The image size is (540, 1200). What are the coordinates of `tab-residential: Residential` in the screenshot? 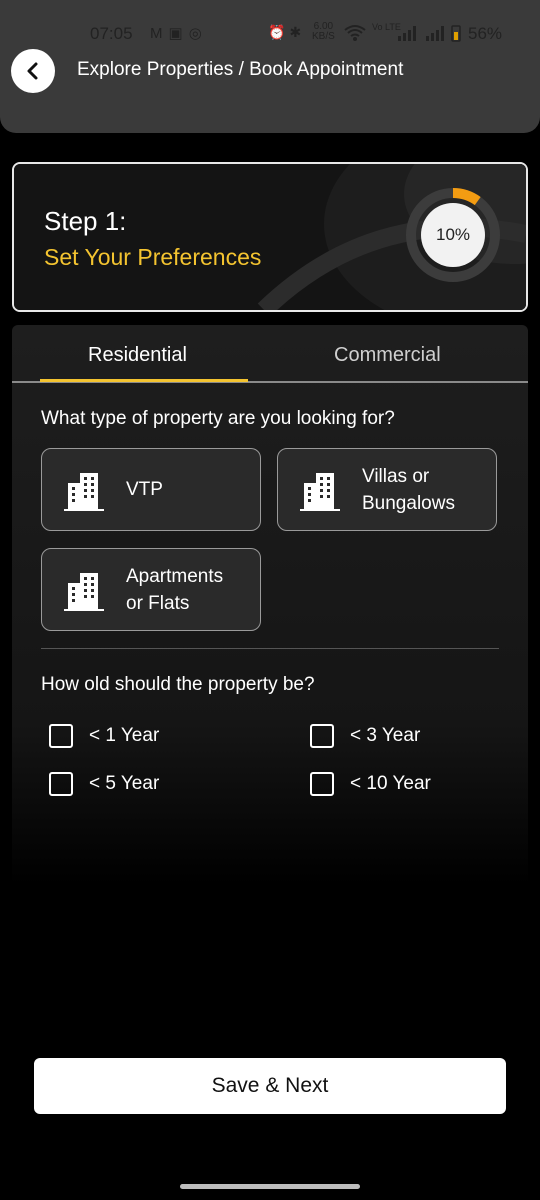 It's located at (137, 355).